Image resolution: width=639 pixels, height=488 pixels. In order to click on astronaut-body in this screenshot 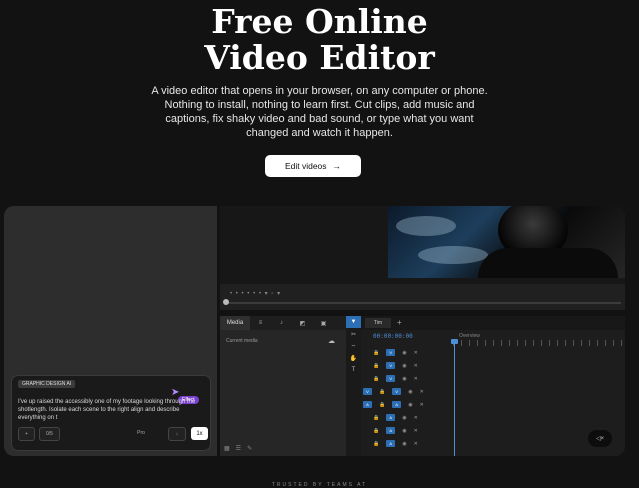, I will do `click(548, 263)`.